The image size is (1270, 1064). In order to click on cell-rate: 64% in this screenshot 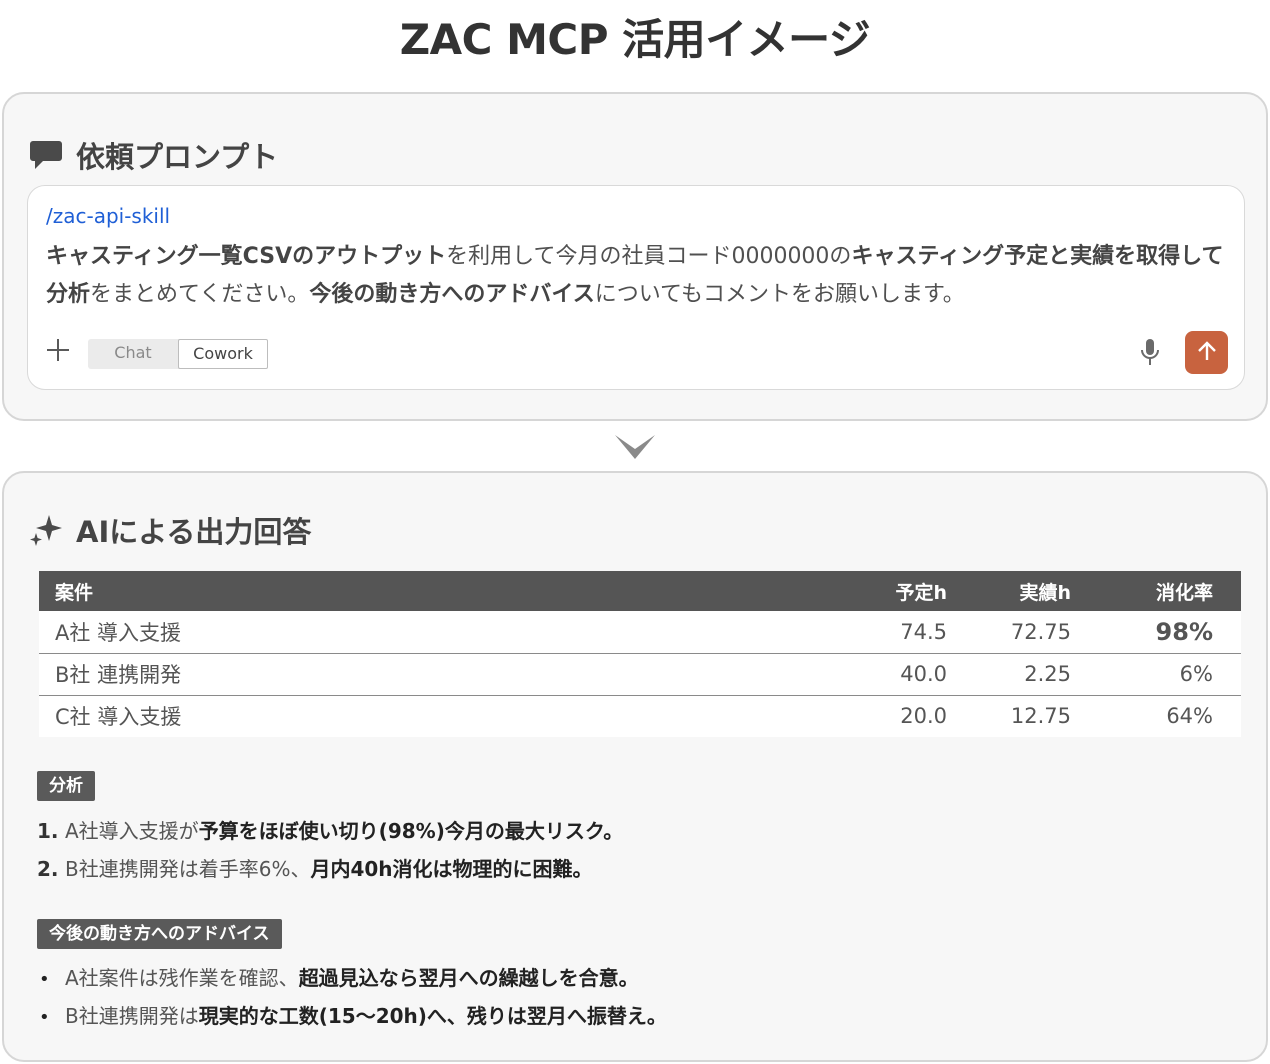, I will do `click(1164, 716)`.